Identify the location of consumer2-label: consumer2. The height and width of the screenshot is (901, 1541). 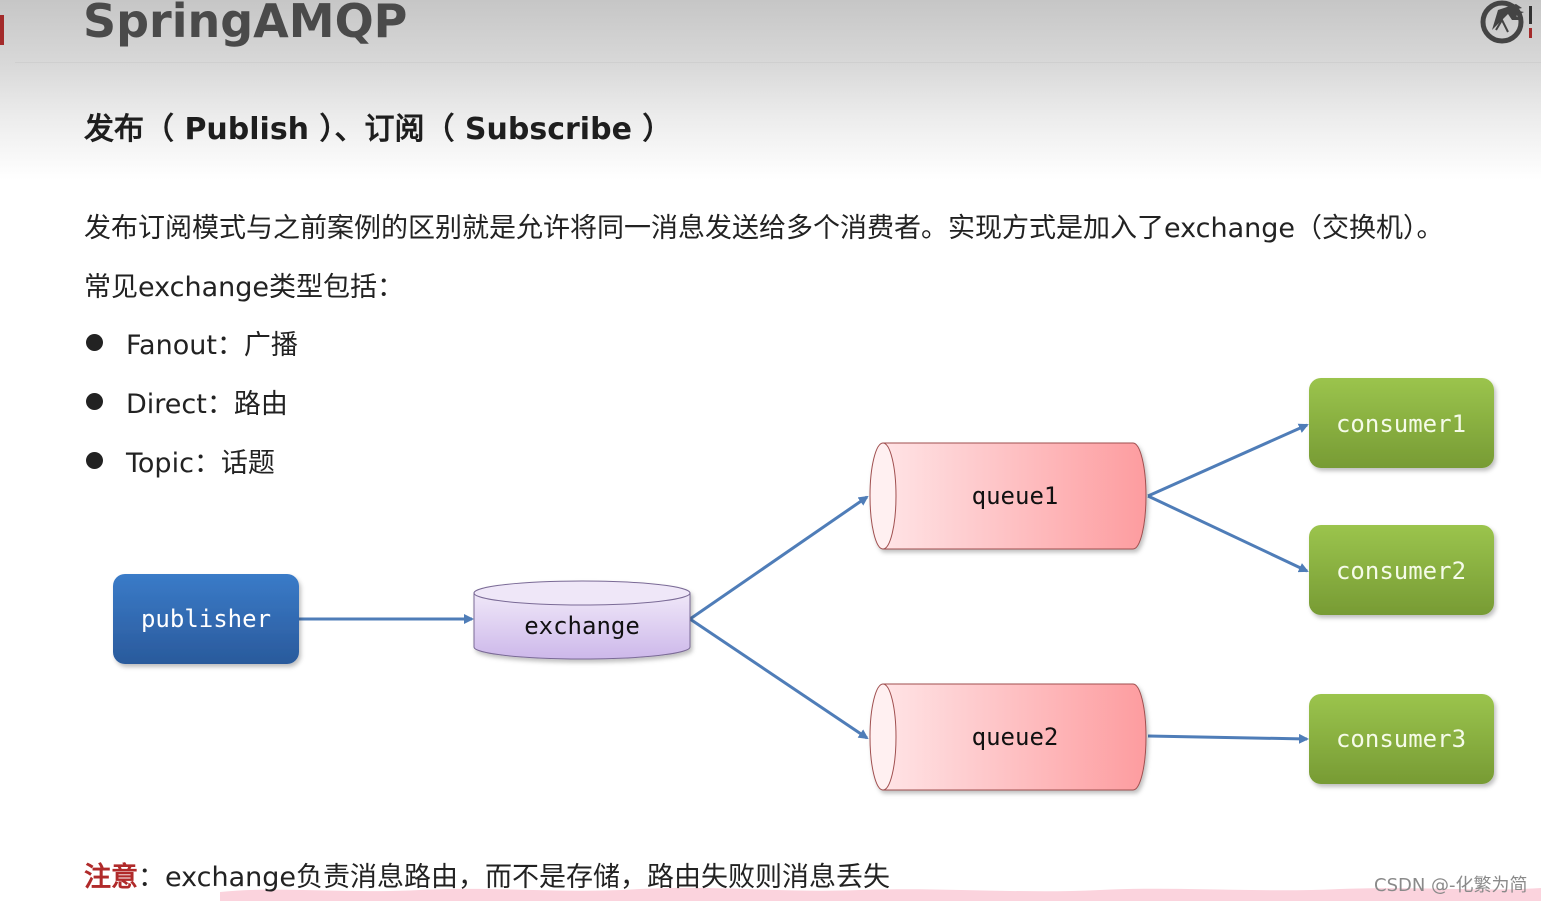
(1401, 571).